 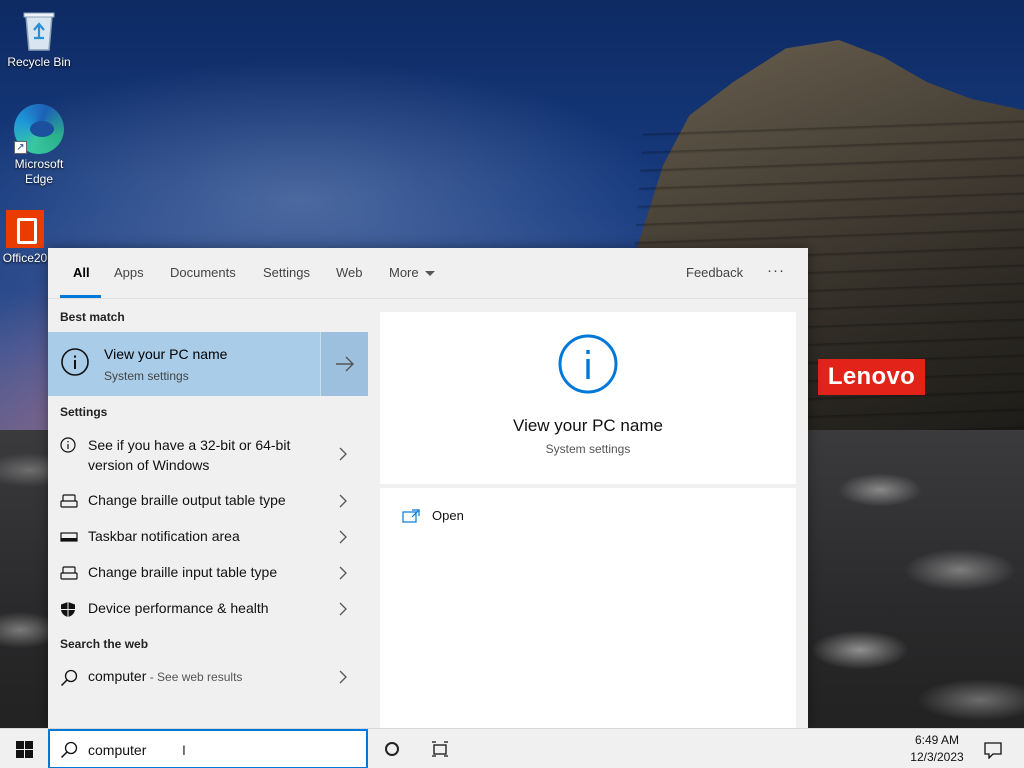 I want to click on shield-icon, so click(x=68, y=609).